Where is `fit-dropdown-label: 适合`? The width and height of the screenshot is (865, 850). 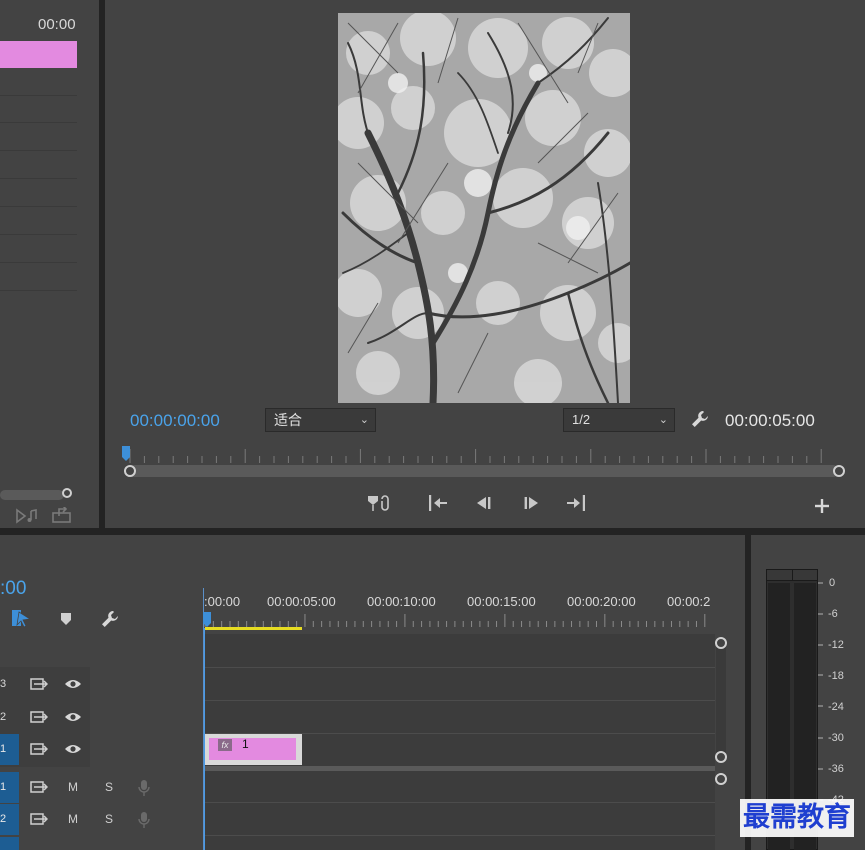
fit-dropdown-label: 适合 is located at coordinates (288, 420).